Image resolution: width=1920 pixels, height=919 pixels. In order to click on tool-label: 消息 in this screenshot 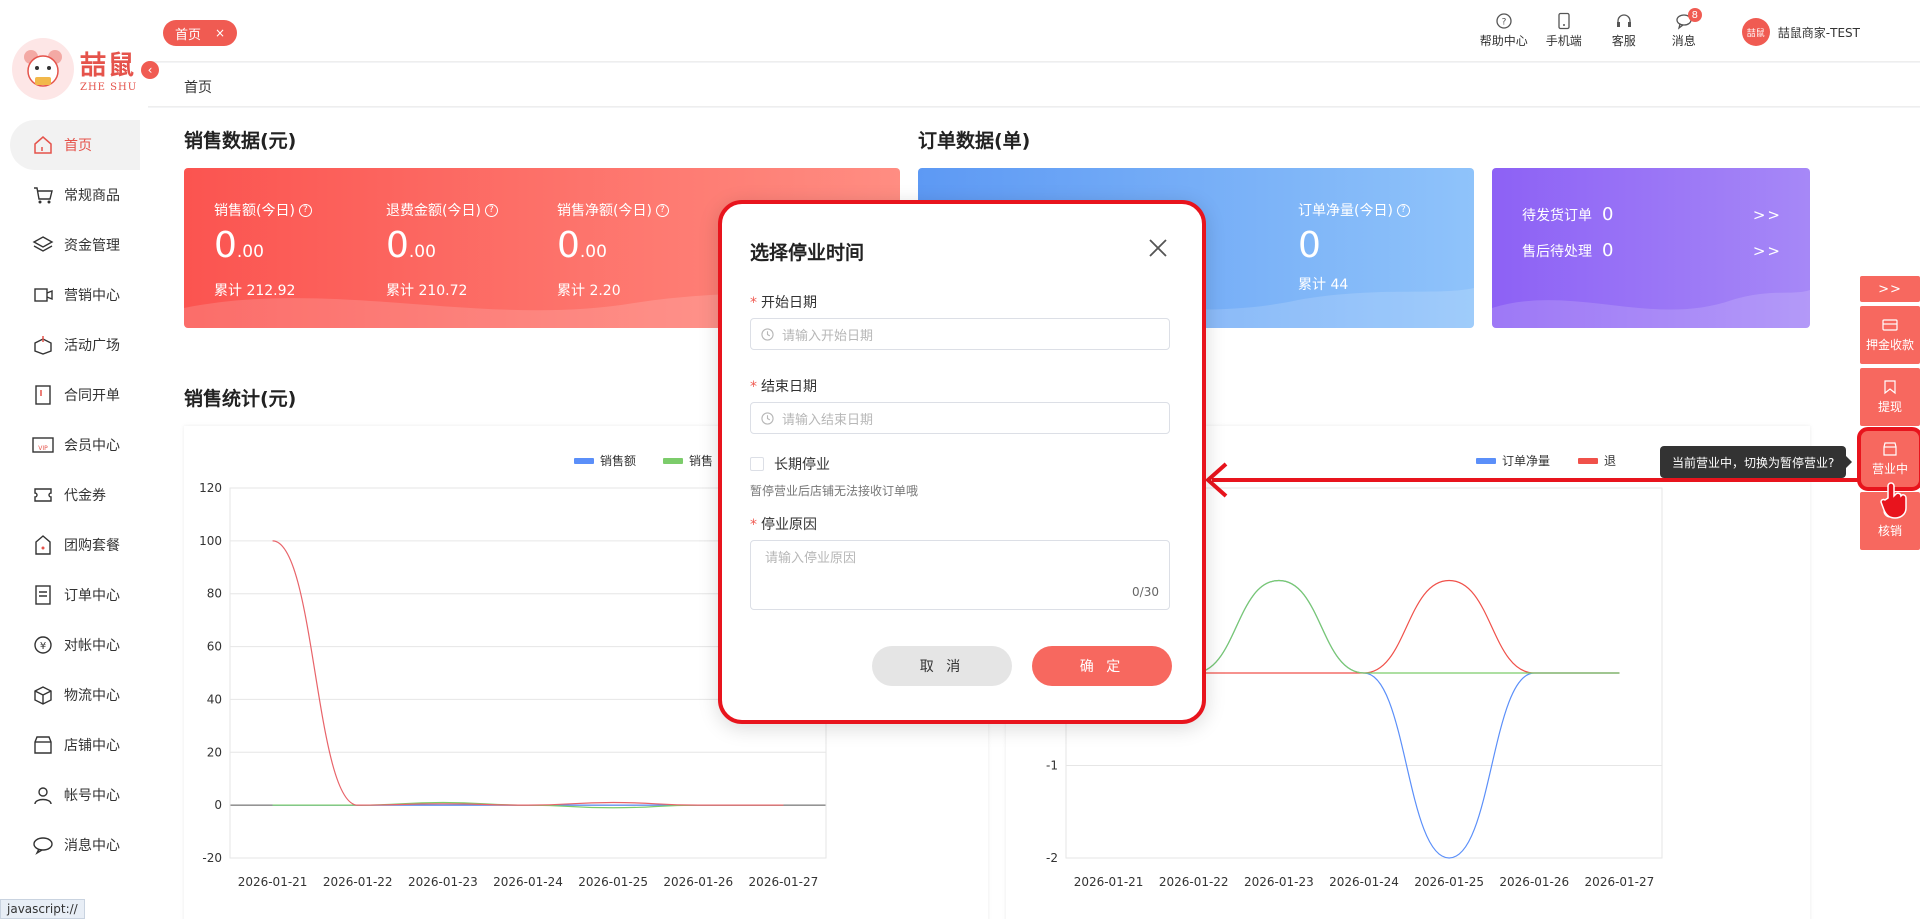, I will do `click(1683, 41)`.